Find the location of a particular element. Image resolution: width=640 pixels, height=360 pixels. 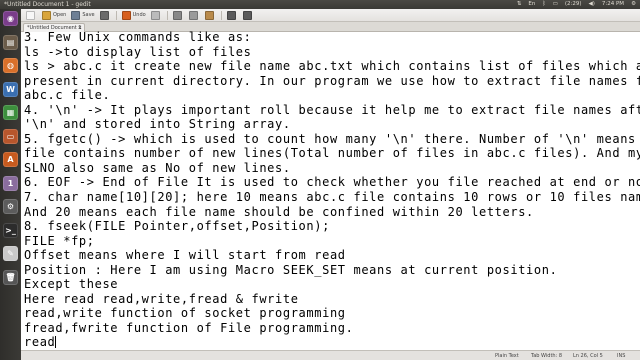

launcher-glyph: ◍ is located at coordinates (10, 65).